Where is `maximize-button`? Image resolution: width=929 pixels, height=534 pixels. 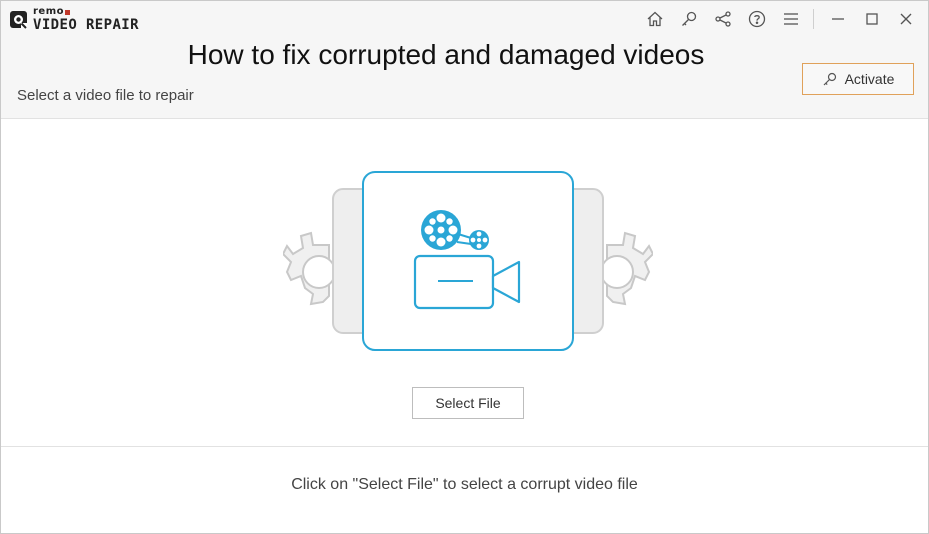
maximize-button is located at coordinates (872, 19).